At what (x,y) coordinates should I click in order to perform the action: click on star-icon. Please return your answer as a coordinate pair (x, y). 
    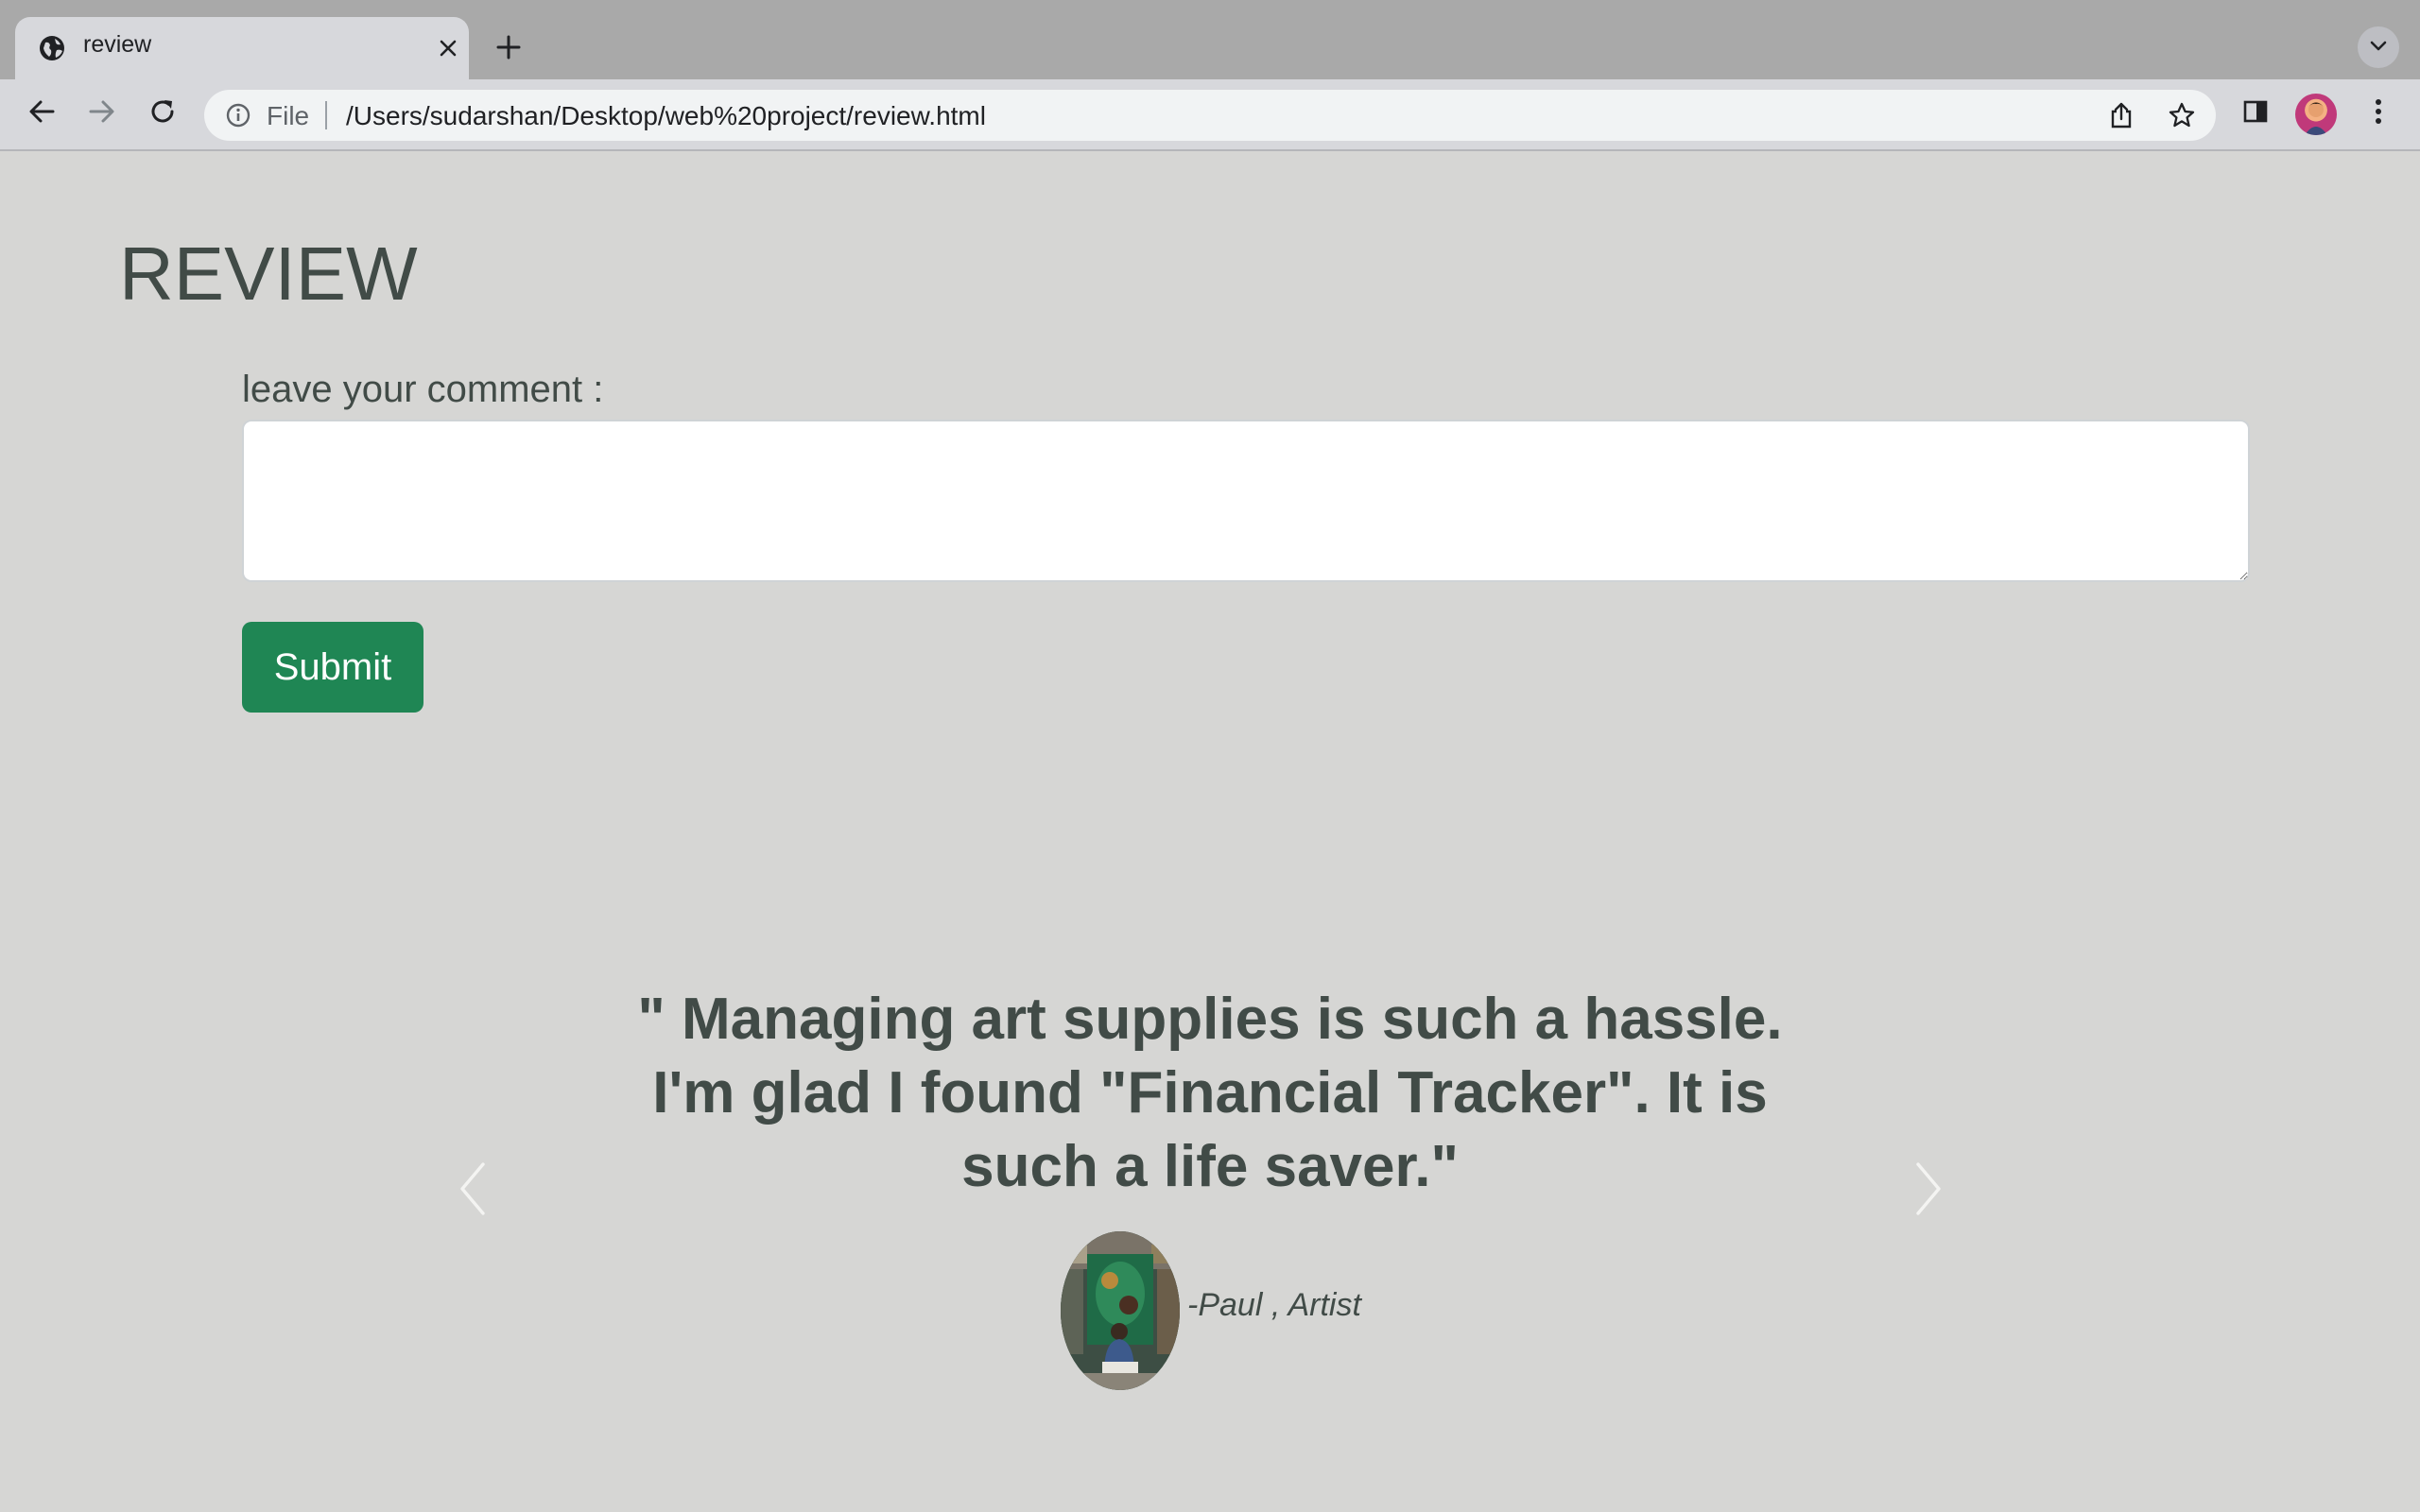
    Looking at the image, I should click on (2182, 115).